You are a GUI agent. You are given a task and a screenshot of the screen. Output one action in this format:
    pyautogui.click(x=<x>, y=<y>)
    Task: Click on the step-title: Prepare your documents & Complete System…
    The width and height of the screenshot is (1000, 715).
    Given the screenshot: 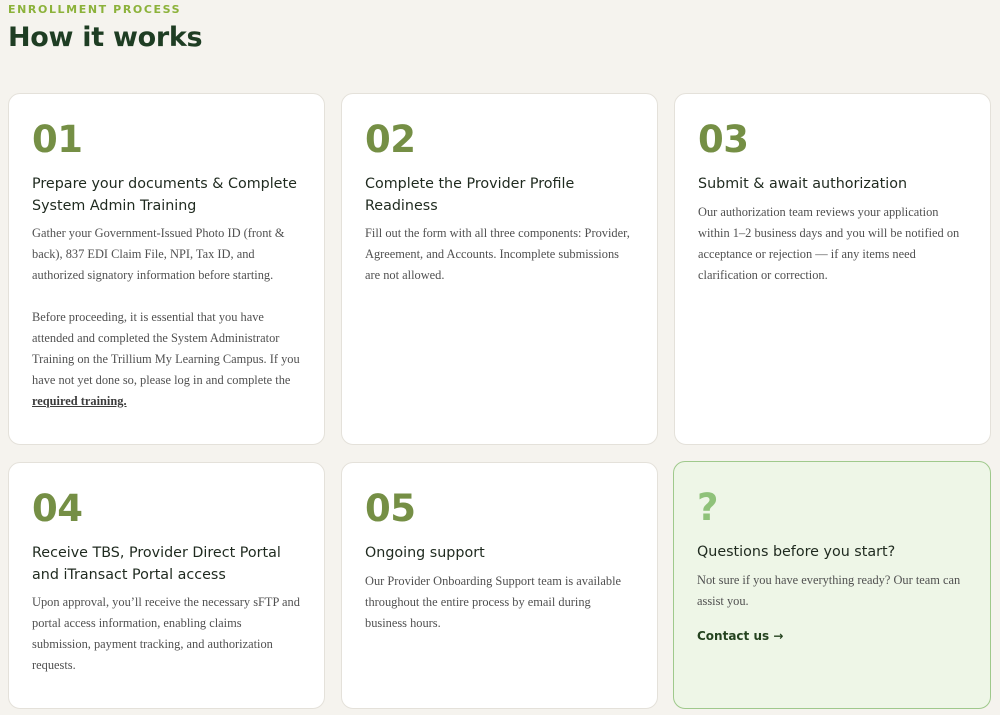 What is the action you would take?
    pyautogui.click(x=164, y=195)
    